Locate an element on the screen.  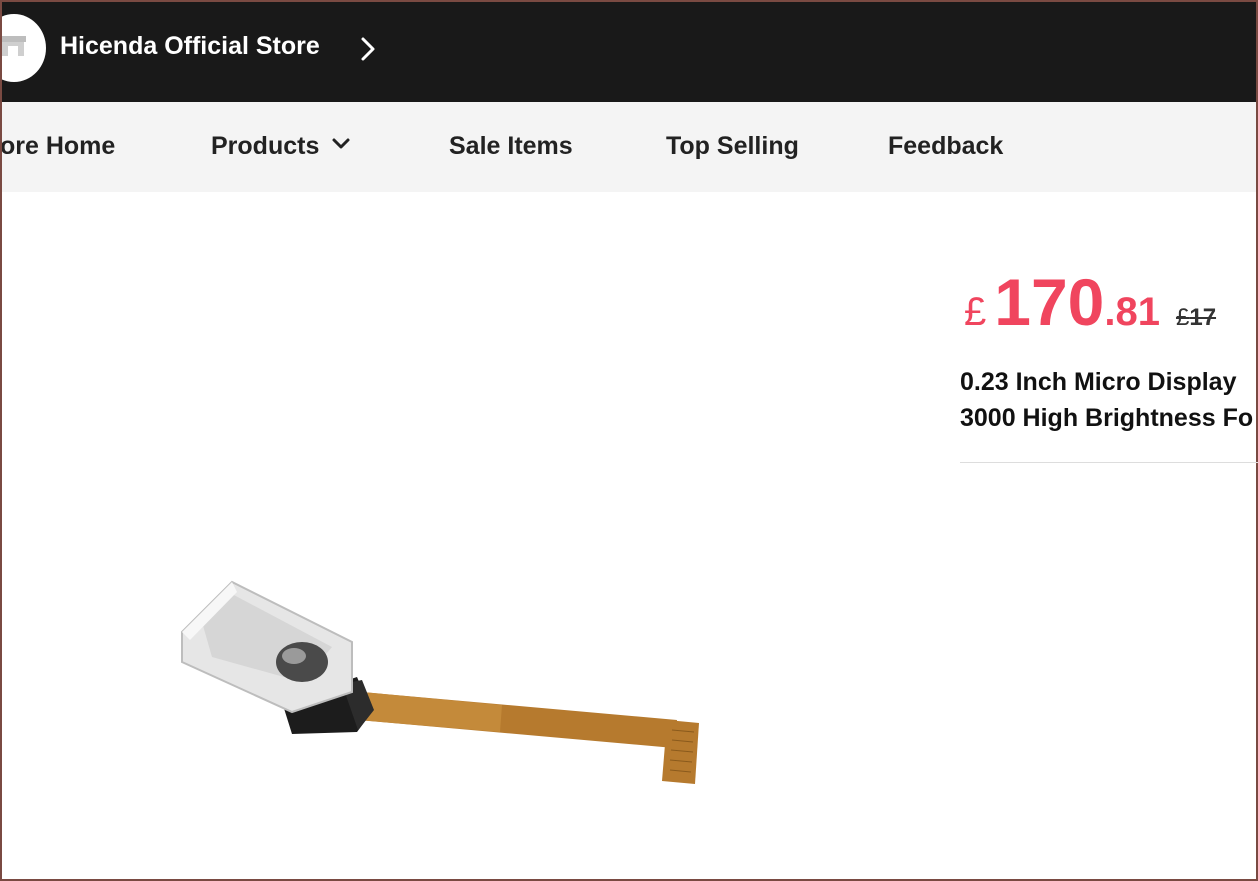
chevron-right-icon is located at coordinates (368, 49).